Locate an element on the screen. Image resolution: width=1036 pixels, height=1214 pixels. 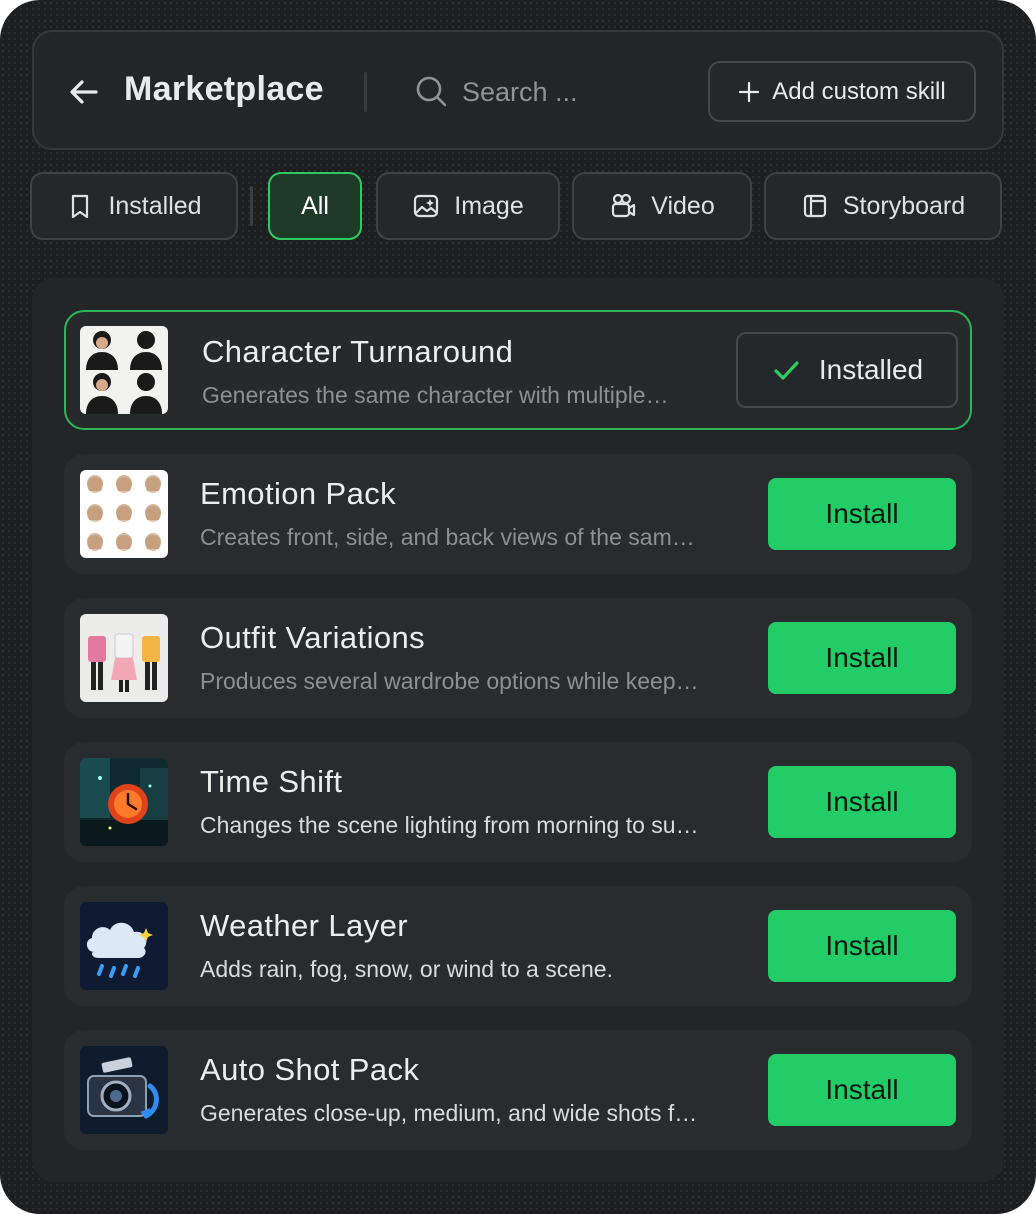
outfit-variations-thumbnail is located at coordinates (124, 658).